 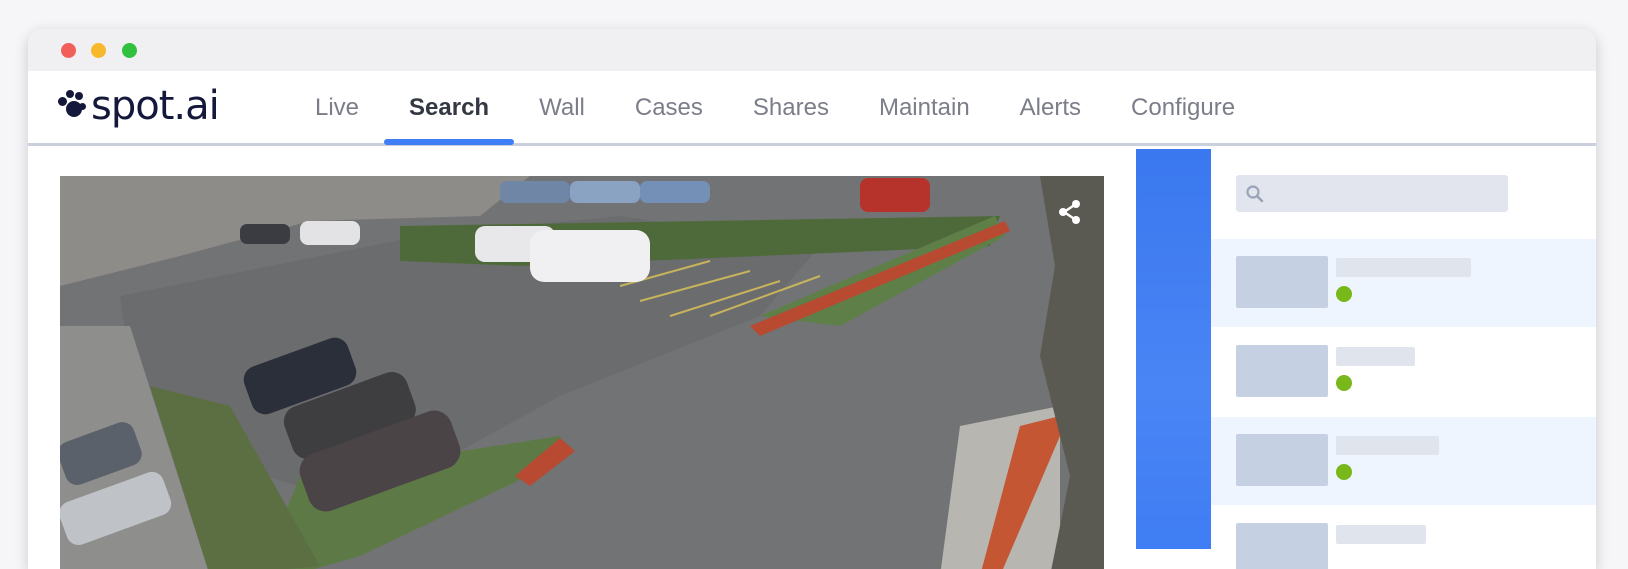 I want to click on logo-wordmark: spot.ai, so click(x=155, y=106).